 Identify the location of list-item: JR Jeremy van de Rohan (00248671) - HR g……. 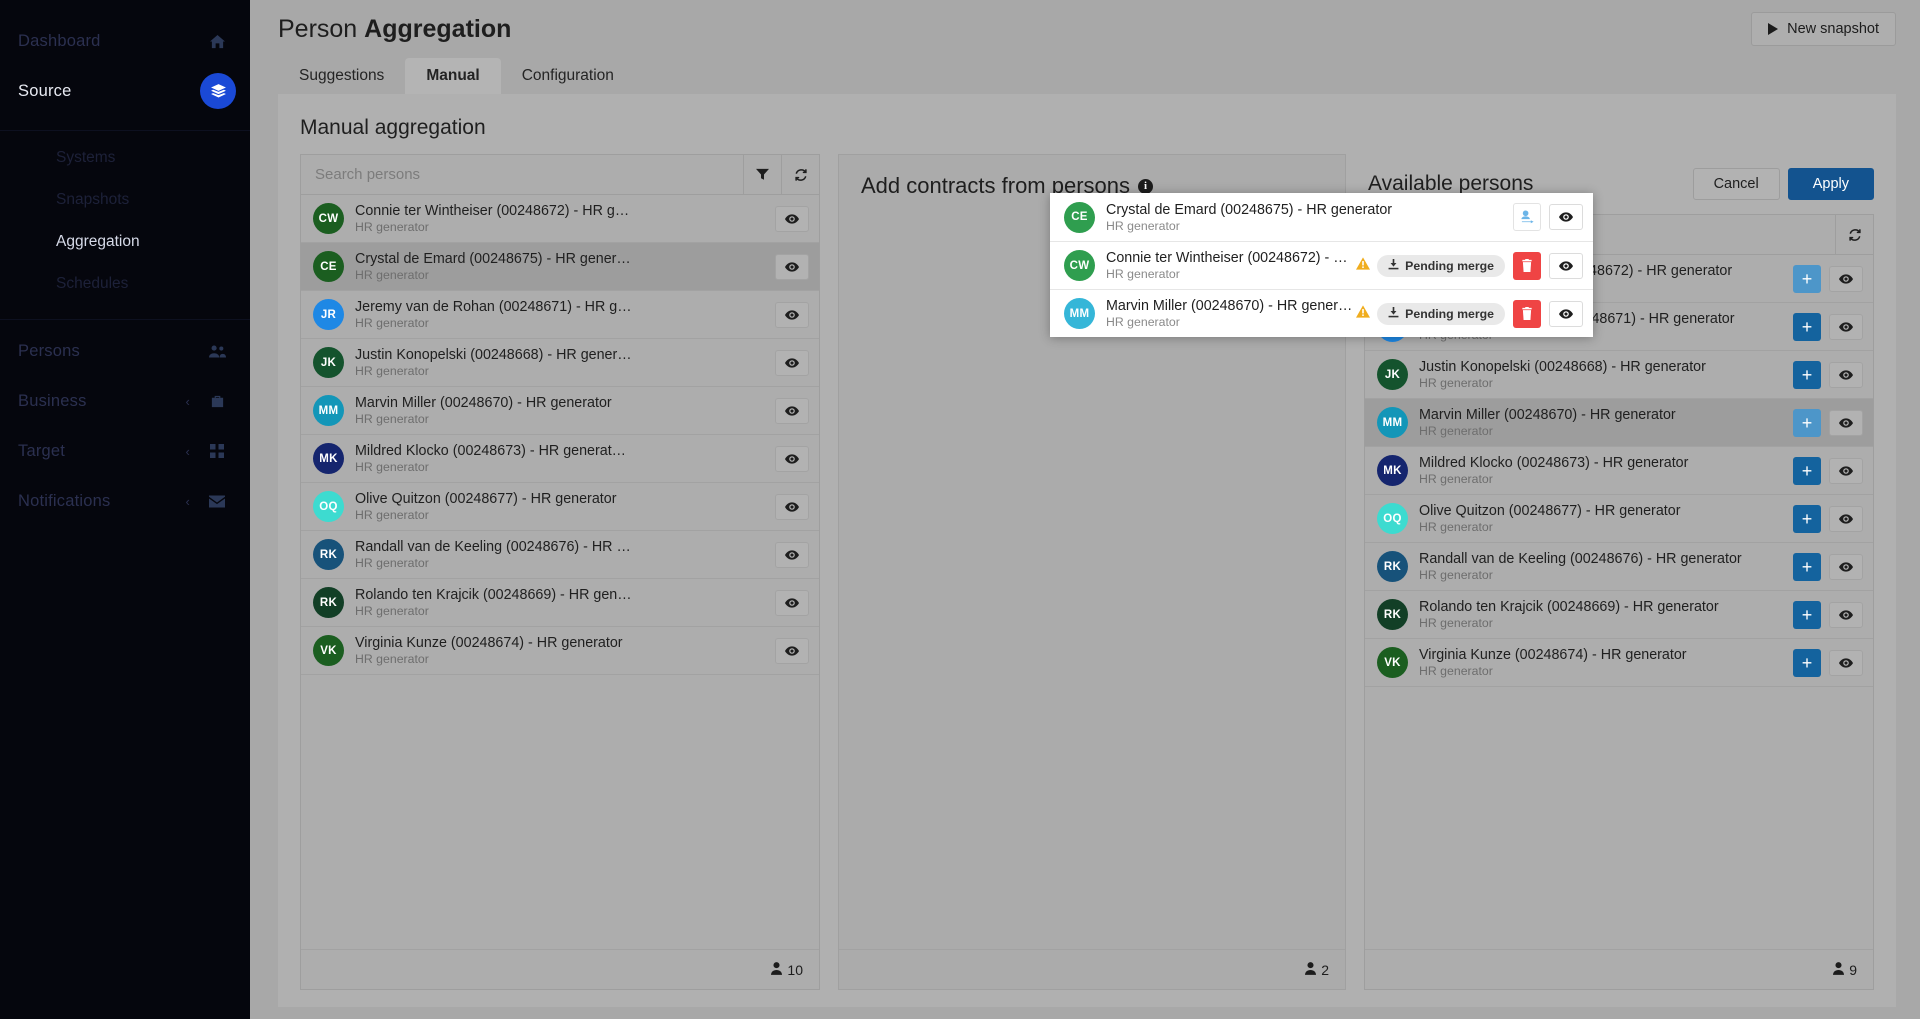
(560, 315).